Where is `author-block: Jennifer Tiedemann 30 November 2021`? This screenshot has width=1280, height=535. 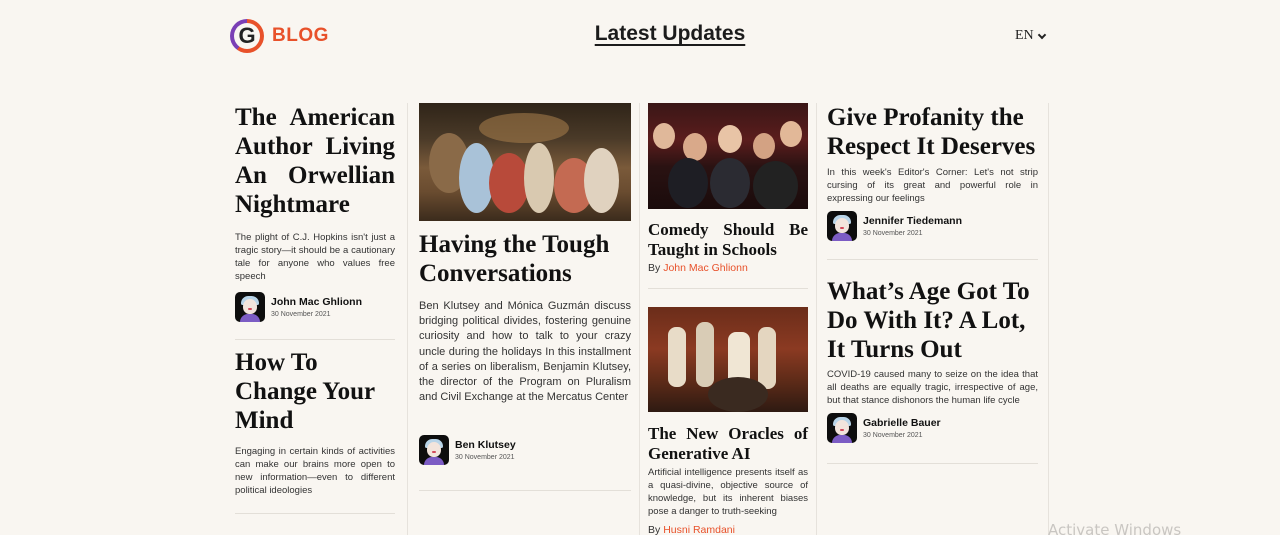 author-block: Jennifer Tiedemann 30 November 2021 is located at coordinates (932, 226).